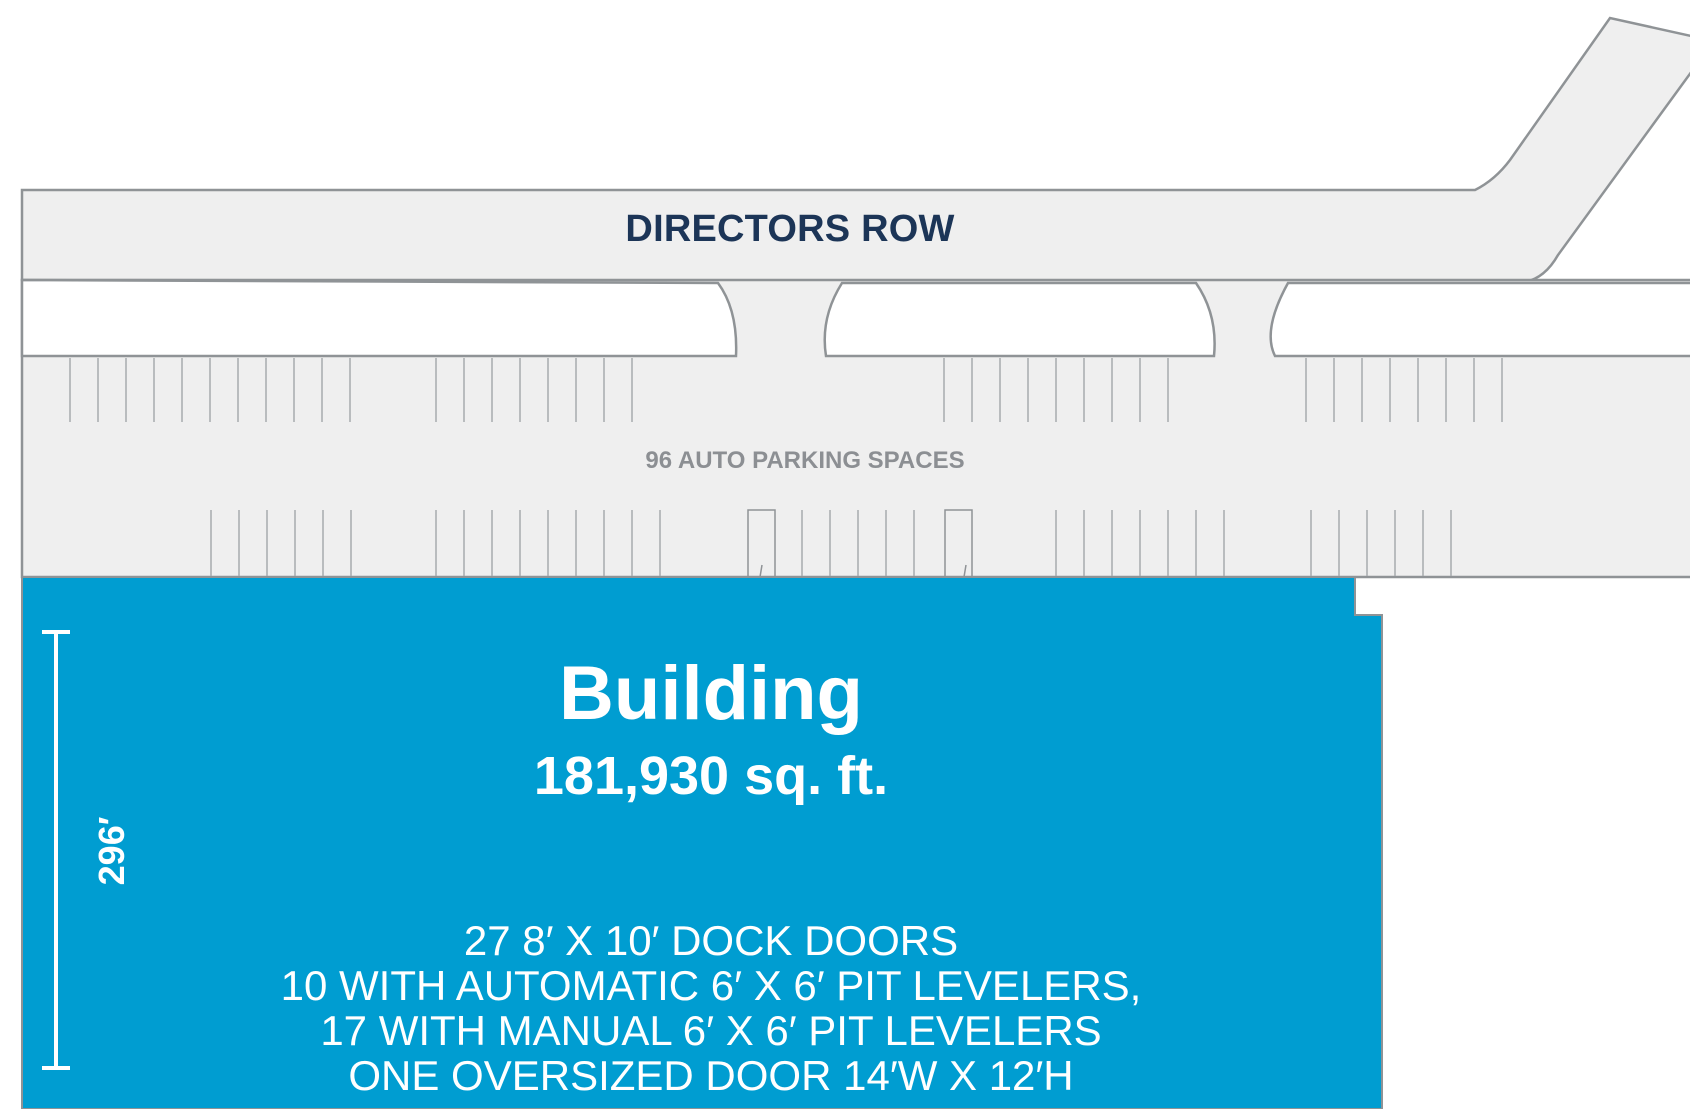 This screenshot has height=1109, width=1690. Describe the element at coordinates (805, 460) in the screenshot. I see `parking-count-label: 96 AUTO PARKING SPACES` at that location.